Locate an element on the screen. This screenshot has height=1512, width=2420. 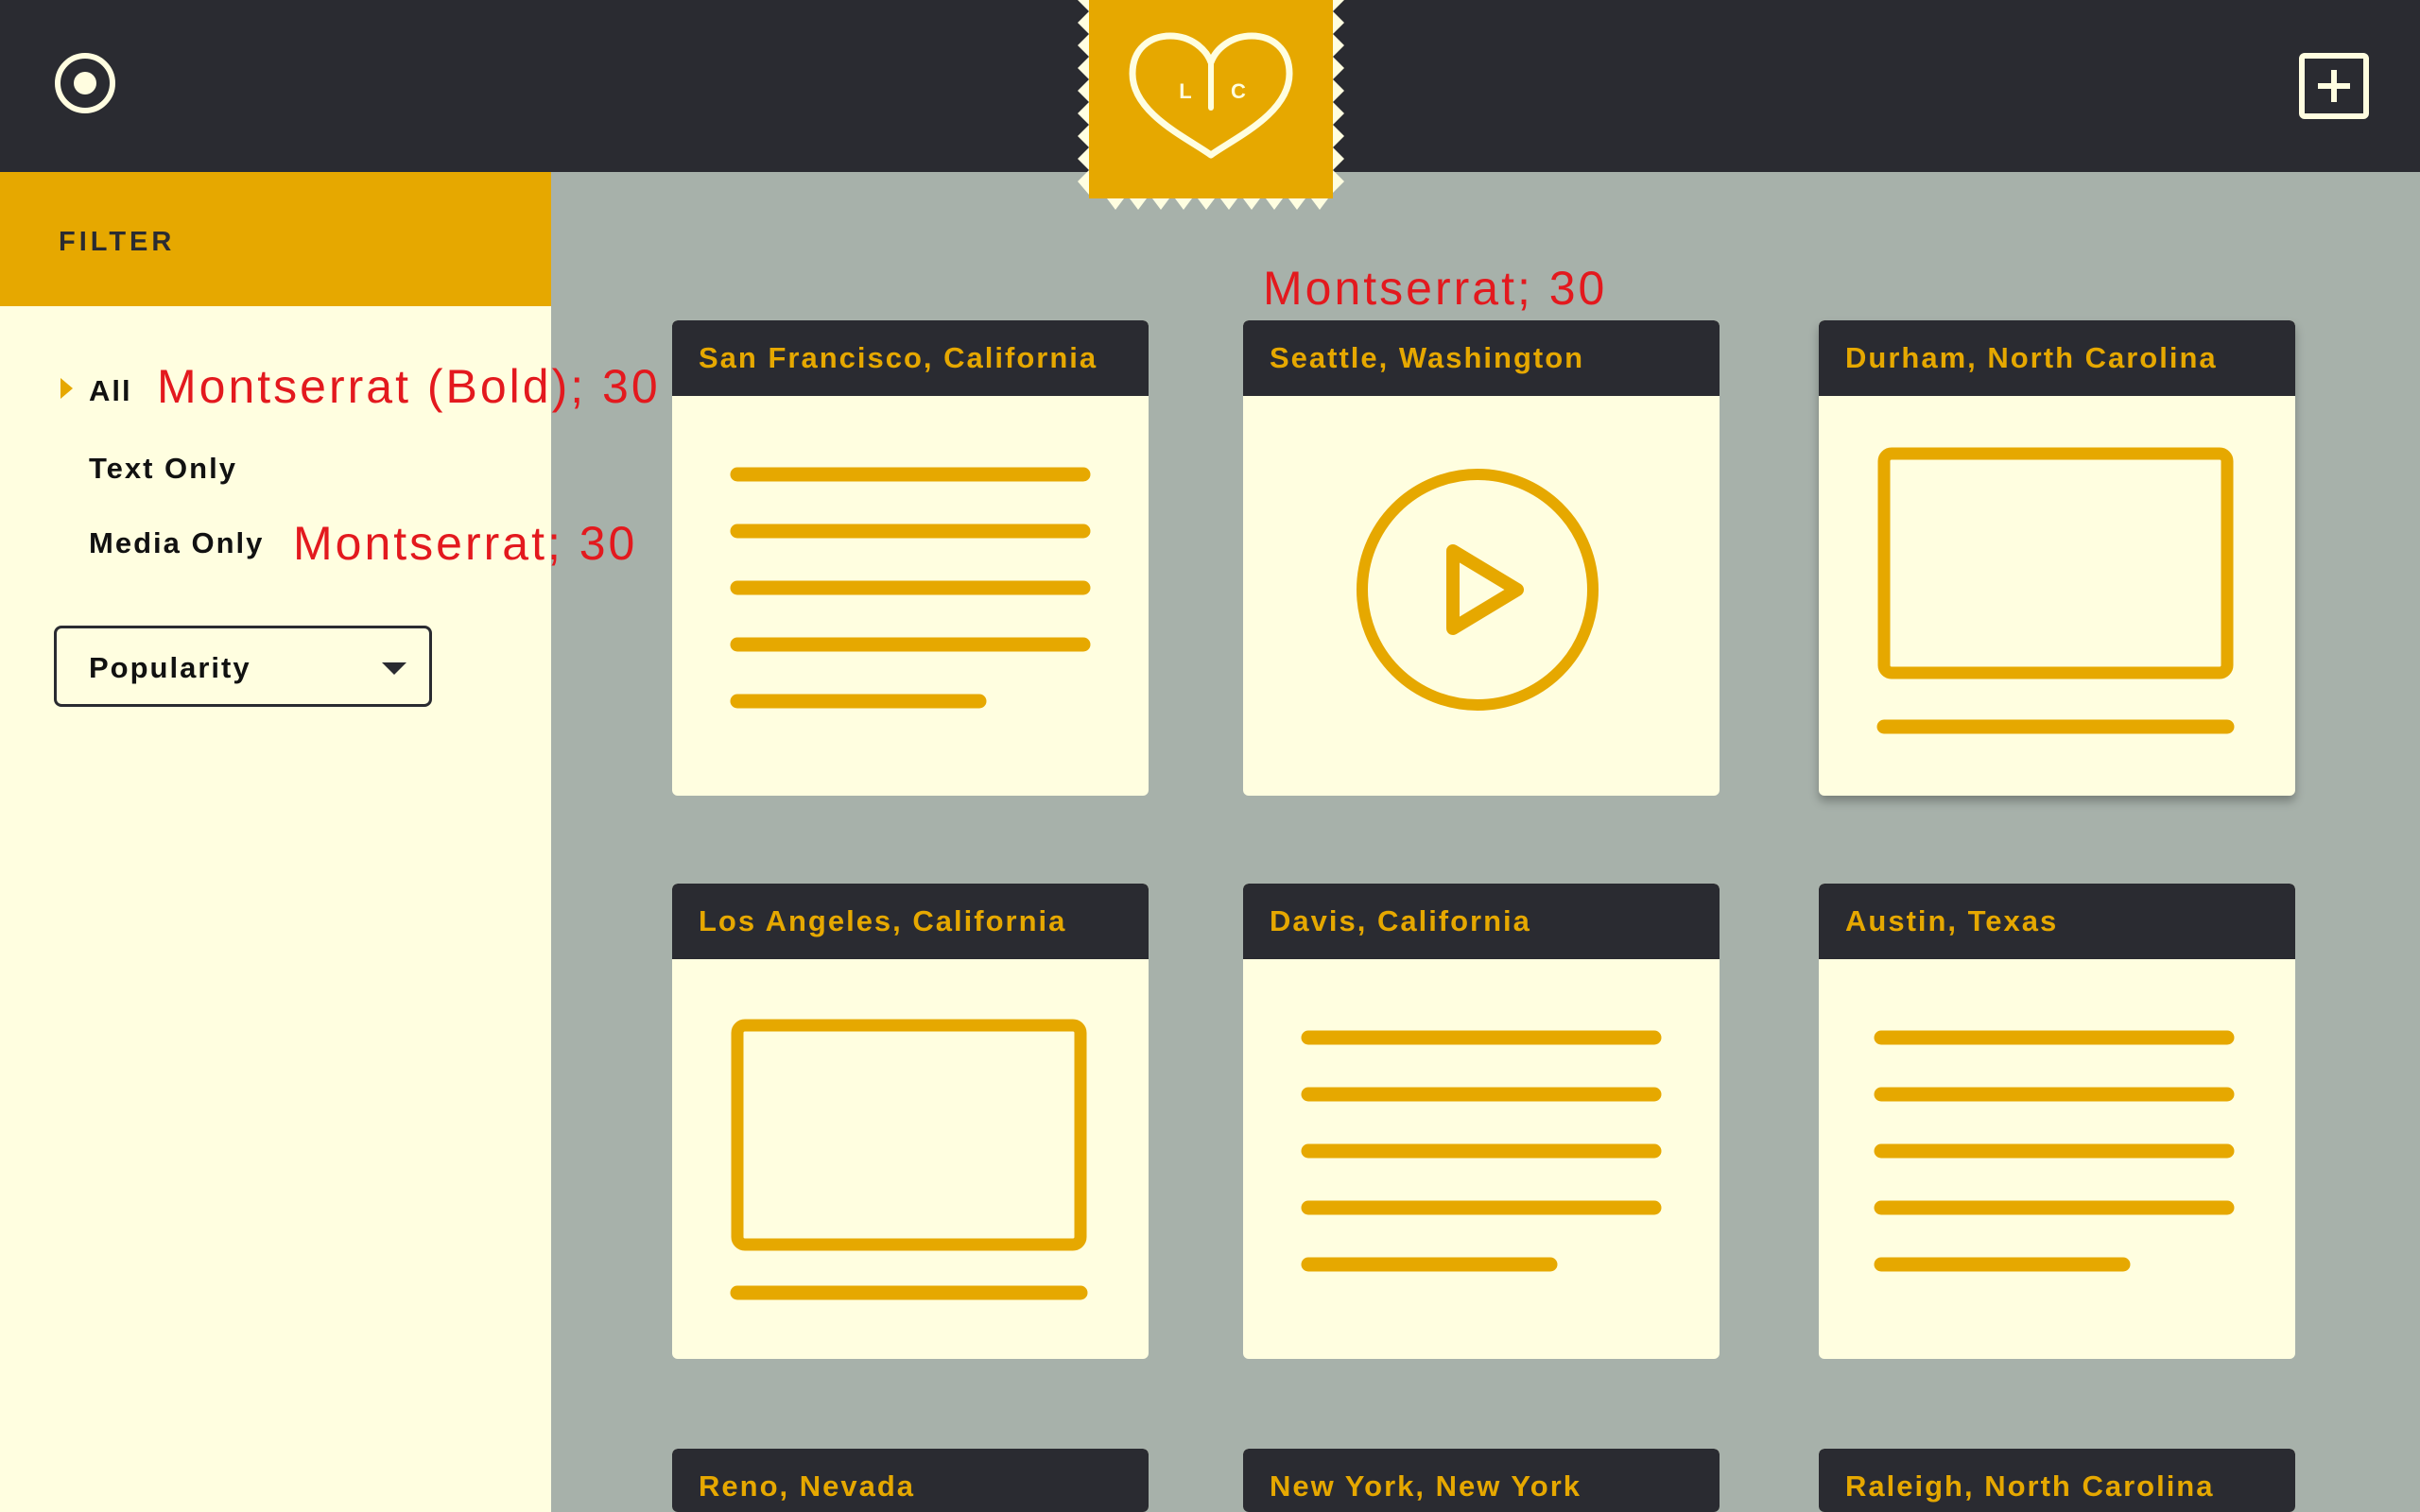
card-header: Davis, California is located at coordinates (1481, 921).